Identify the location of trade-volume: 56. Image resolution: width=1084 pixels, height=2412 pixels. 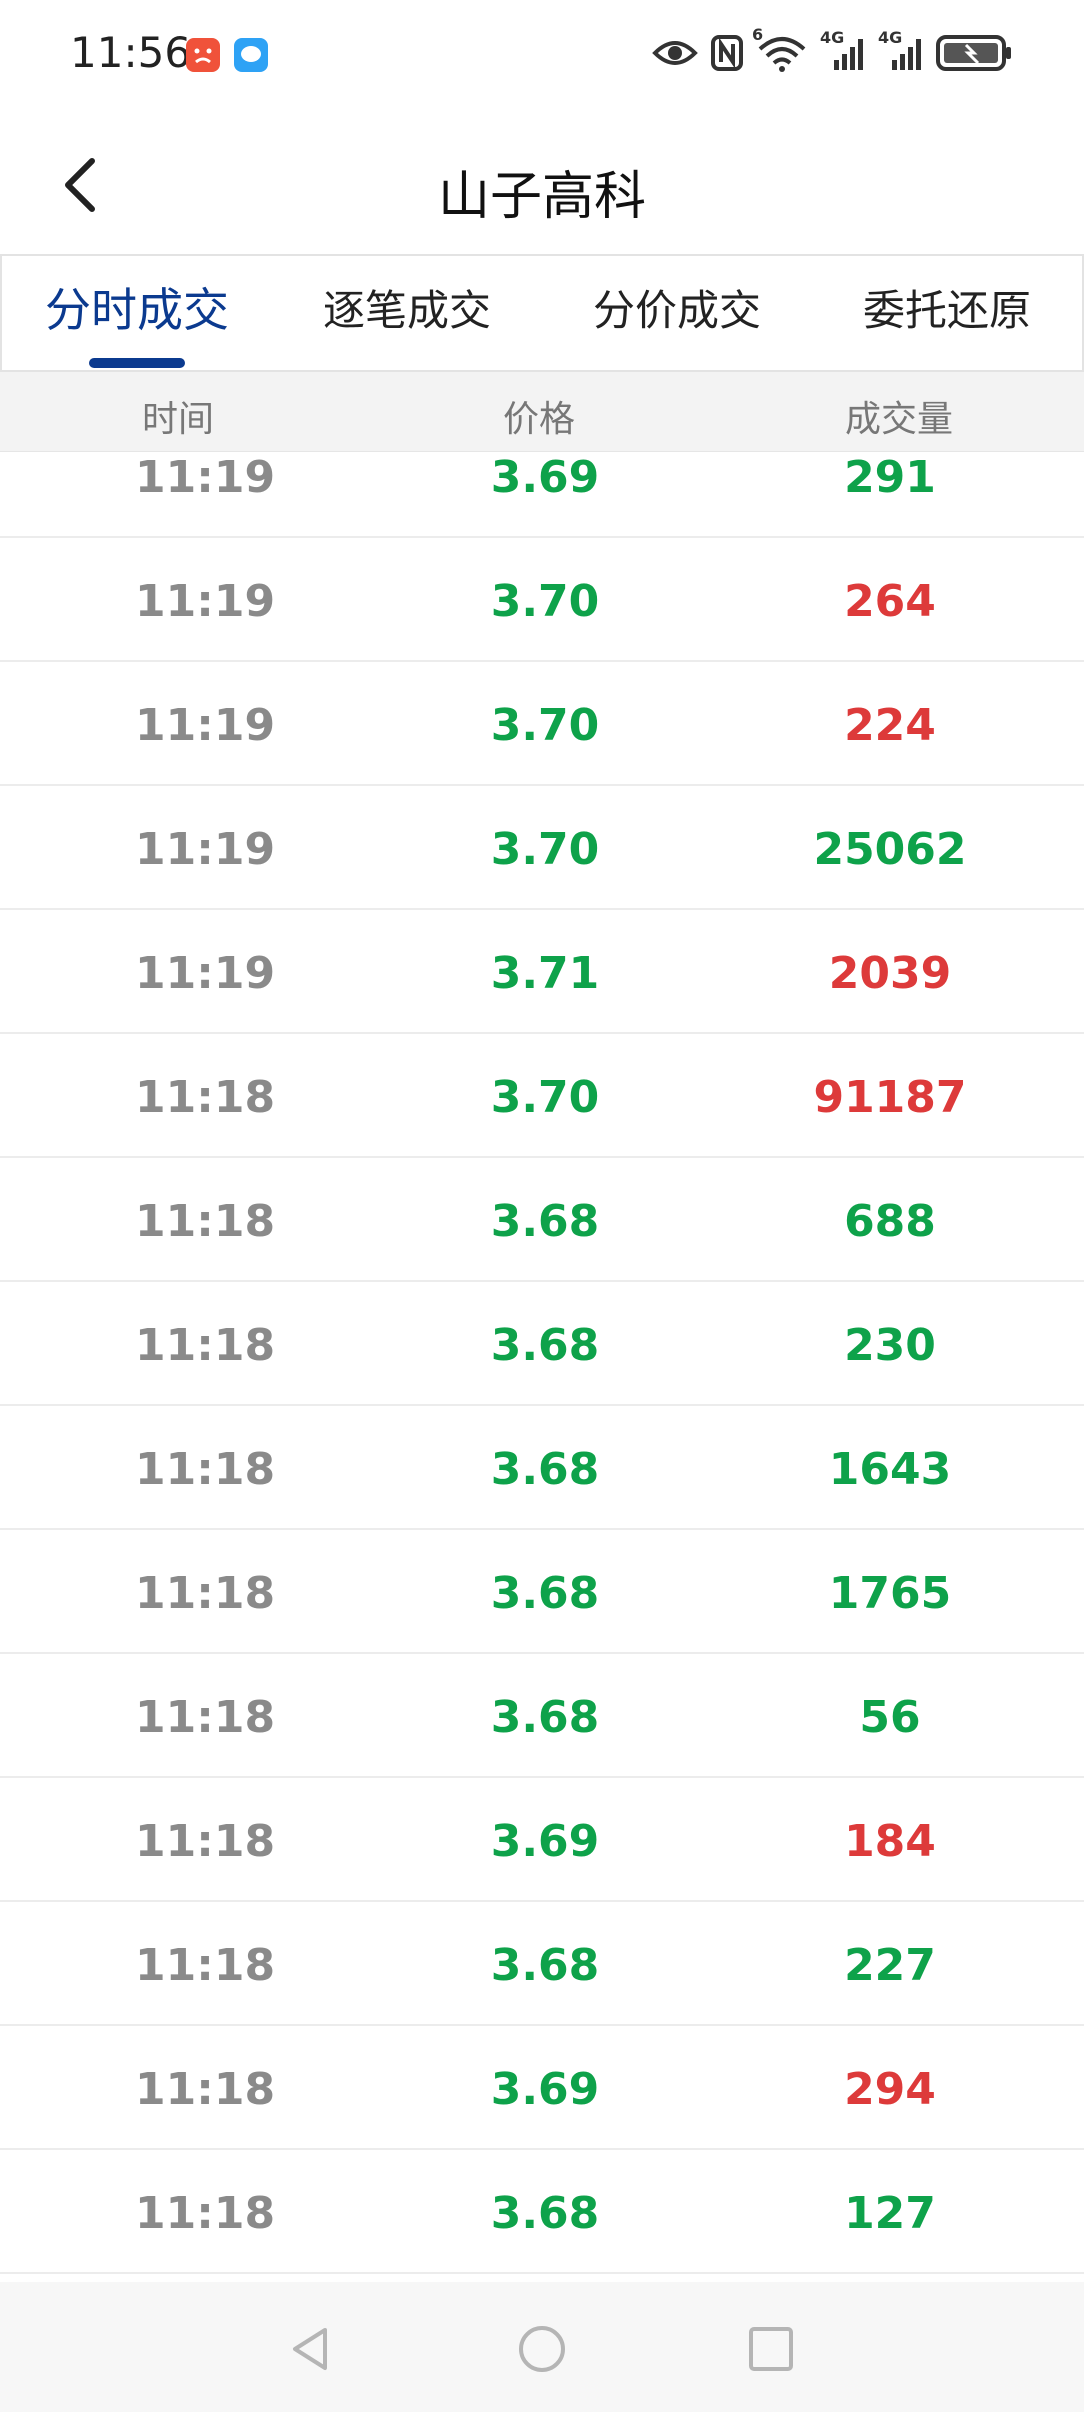
(890, 1717).